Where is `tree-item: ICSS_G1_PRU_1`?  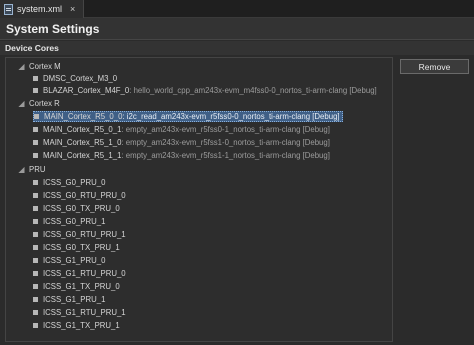
tree-item: ICSS_G1_PRU_1 is located at coordinates (69, 299).